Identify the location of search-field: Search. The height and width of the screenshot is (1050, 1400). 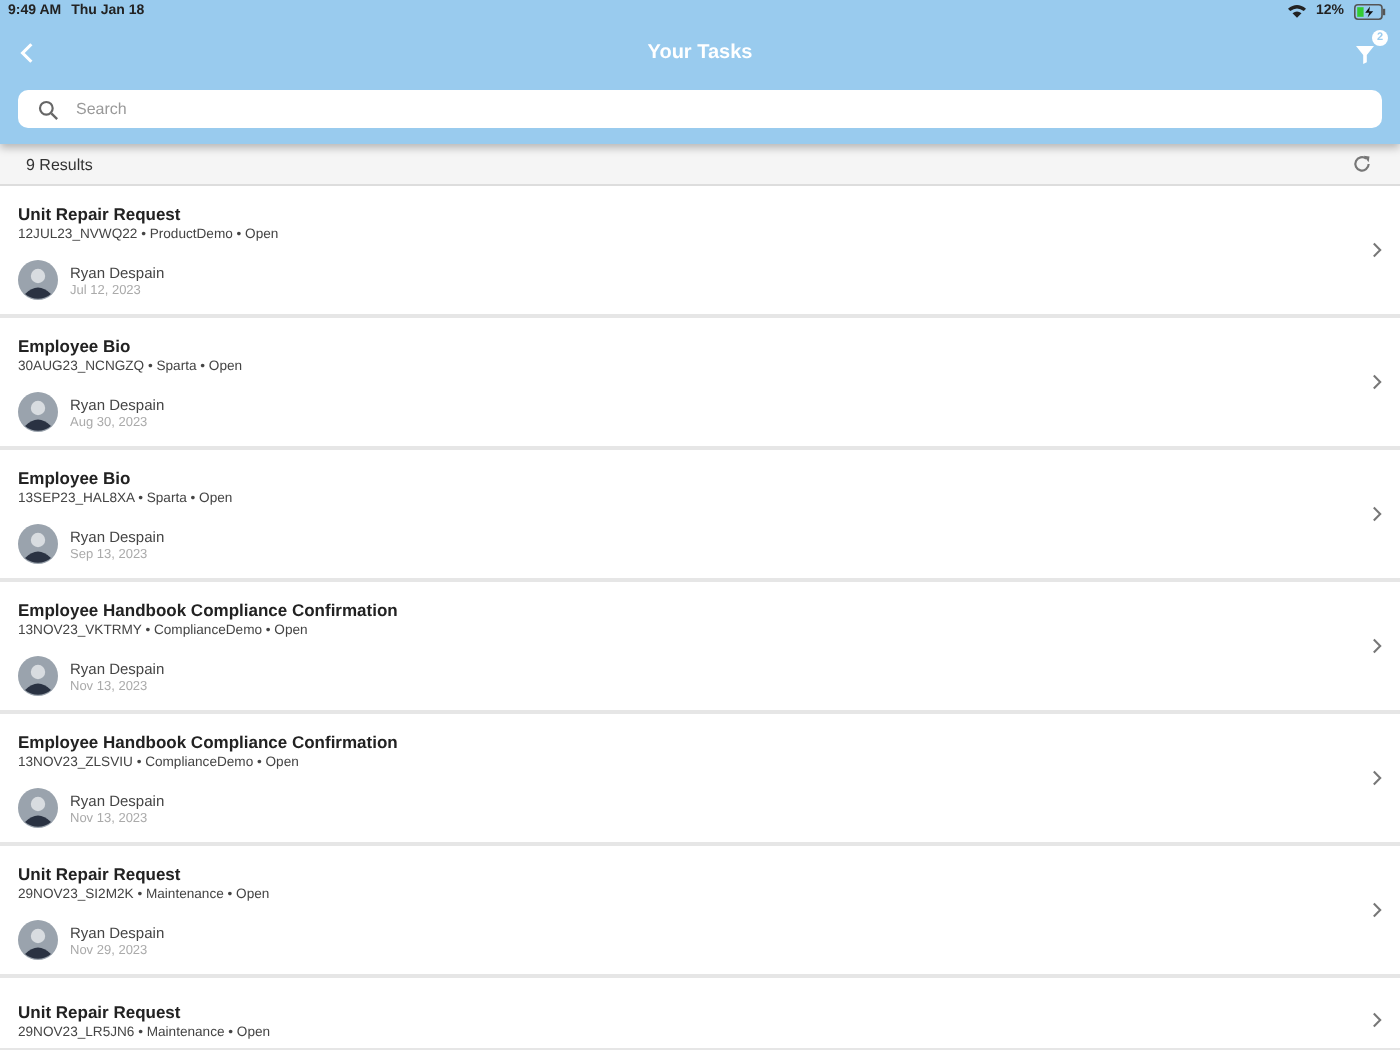
(700, 109).